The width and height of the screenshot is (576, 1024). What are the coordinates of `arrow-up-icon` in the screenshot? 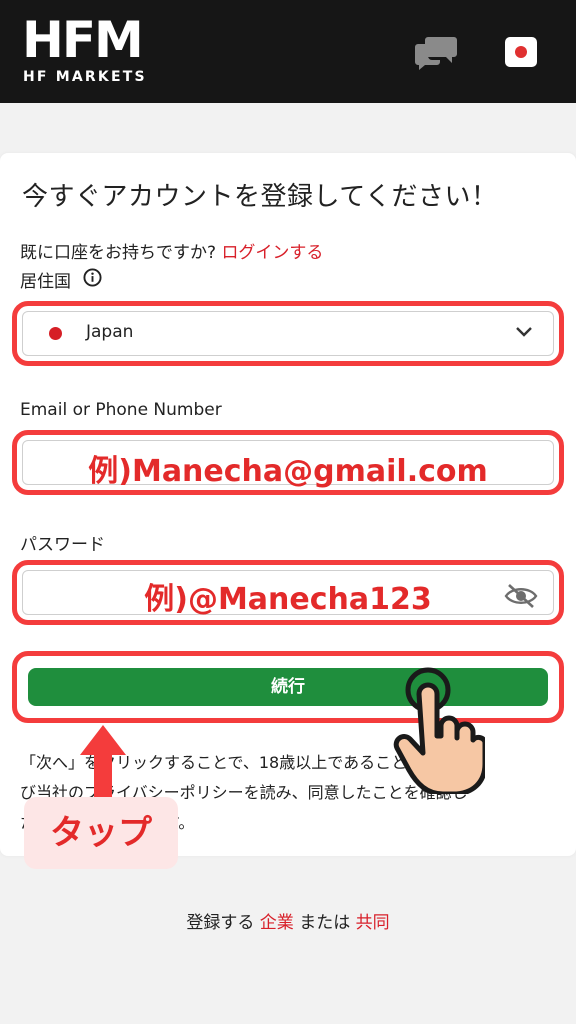 It's located at (103, 765).